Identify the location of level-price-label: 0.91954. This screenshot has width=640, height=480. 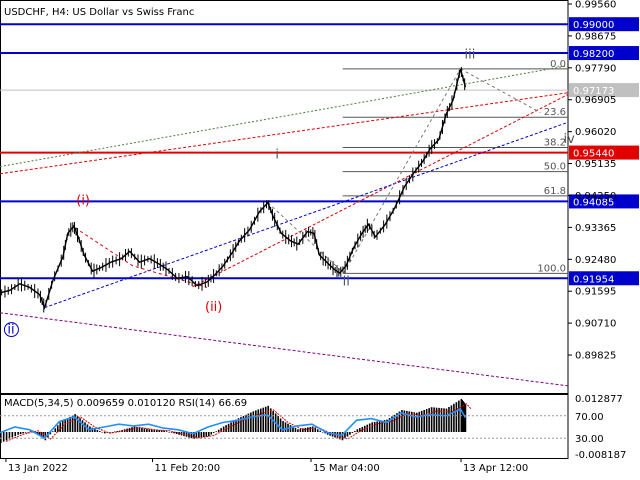
(593, 279).